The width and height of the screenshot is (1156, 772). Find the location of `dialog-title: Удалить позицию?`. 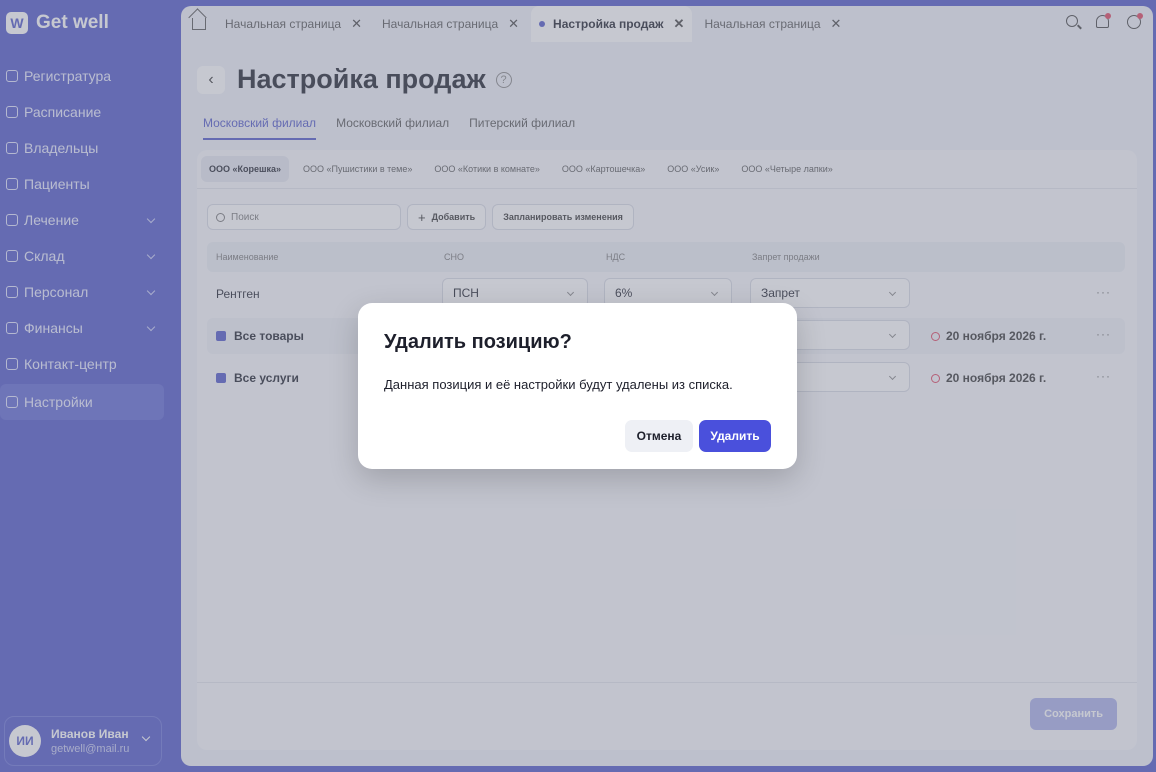

dialog-title: Удалить позицию? is located at coordinates (478, 342).